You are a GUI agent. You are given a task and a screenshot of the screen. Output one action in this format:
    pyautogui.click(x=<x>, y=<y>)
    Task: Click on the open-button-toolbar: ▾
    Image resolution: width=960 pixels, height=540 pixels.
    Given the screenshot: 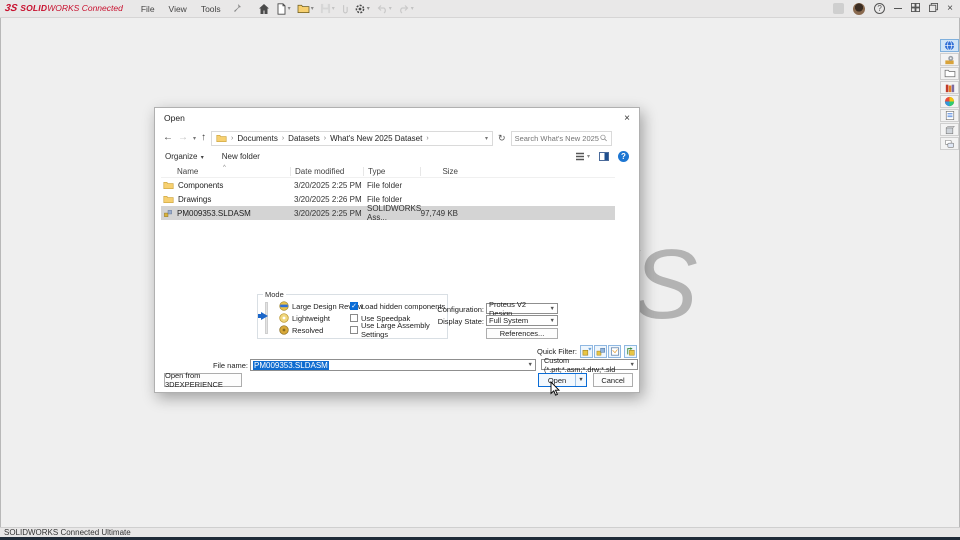 What is the action you would take?
    pyautogui.click(x=305, y=8)
    